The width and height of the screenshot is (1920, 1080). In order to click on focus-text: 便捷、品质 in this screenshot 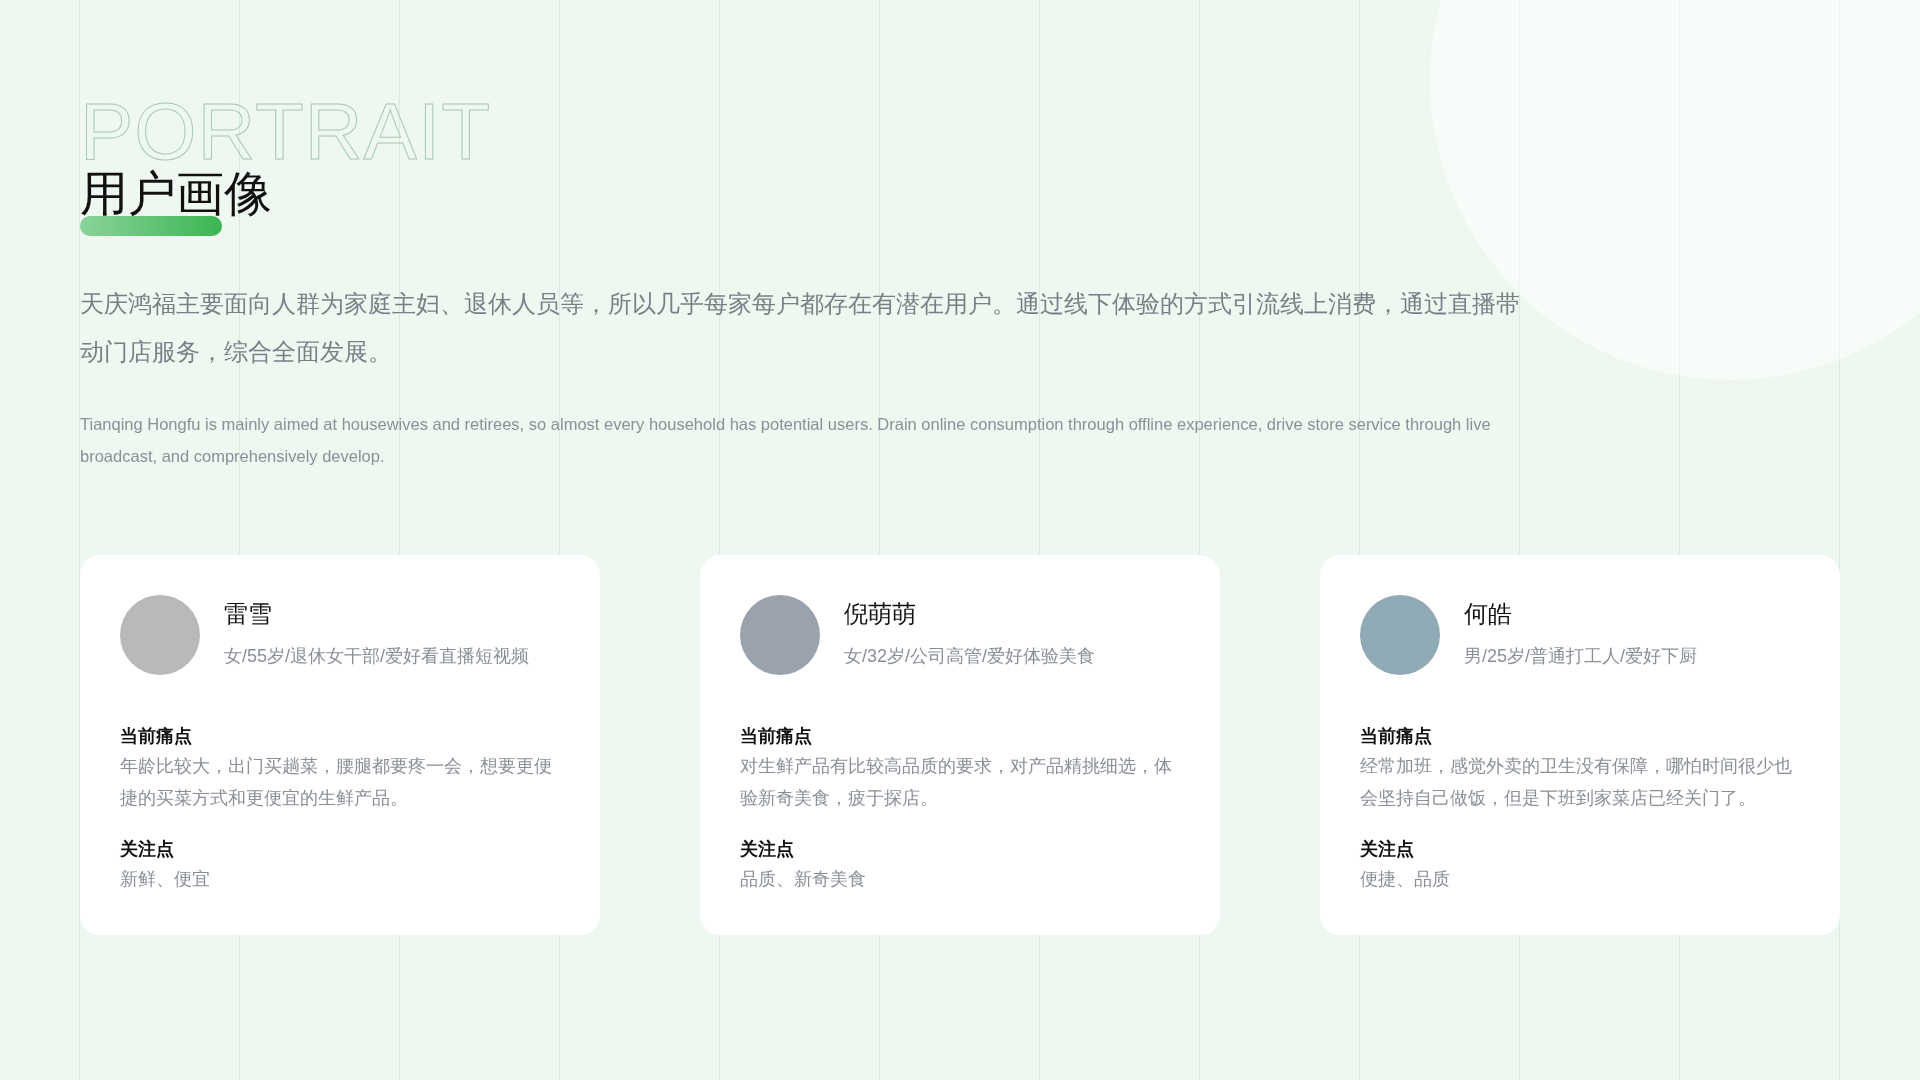, I will do `click(1405, 879)`.